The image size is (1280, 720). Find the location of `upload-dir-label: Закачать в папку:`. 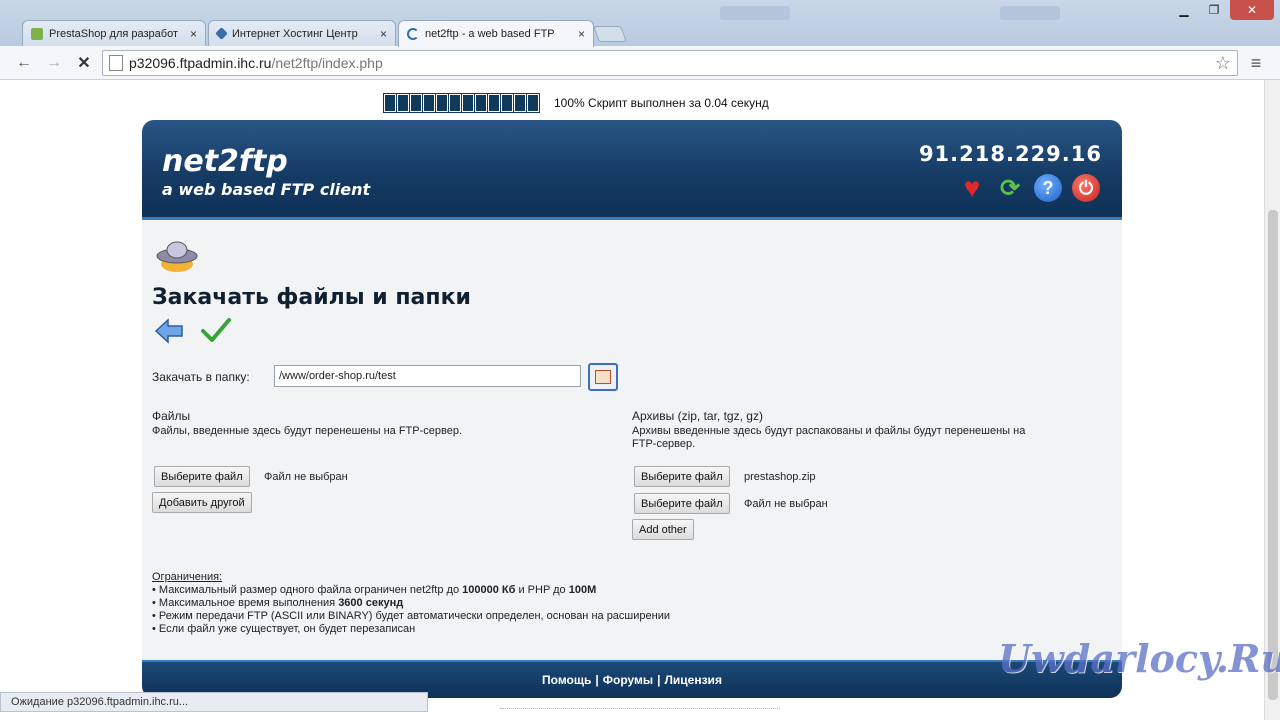

upload-dir-label: Закачать в папку: is located at coordinates (201, 377).